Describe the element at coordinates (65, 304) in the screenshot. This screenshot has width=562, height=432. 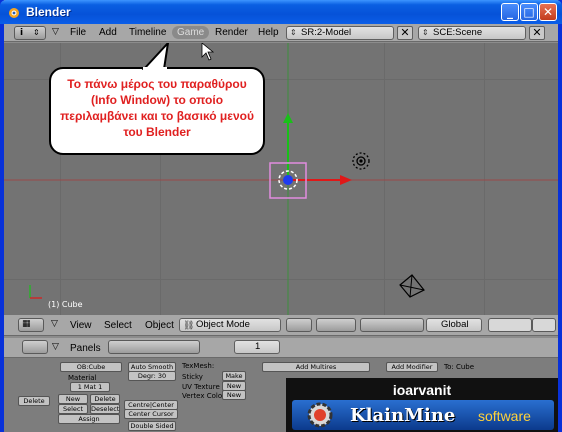
I see `object-label: (1) Cube` at that location.